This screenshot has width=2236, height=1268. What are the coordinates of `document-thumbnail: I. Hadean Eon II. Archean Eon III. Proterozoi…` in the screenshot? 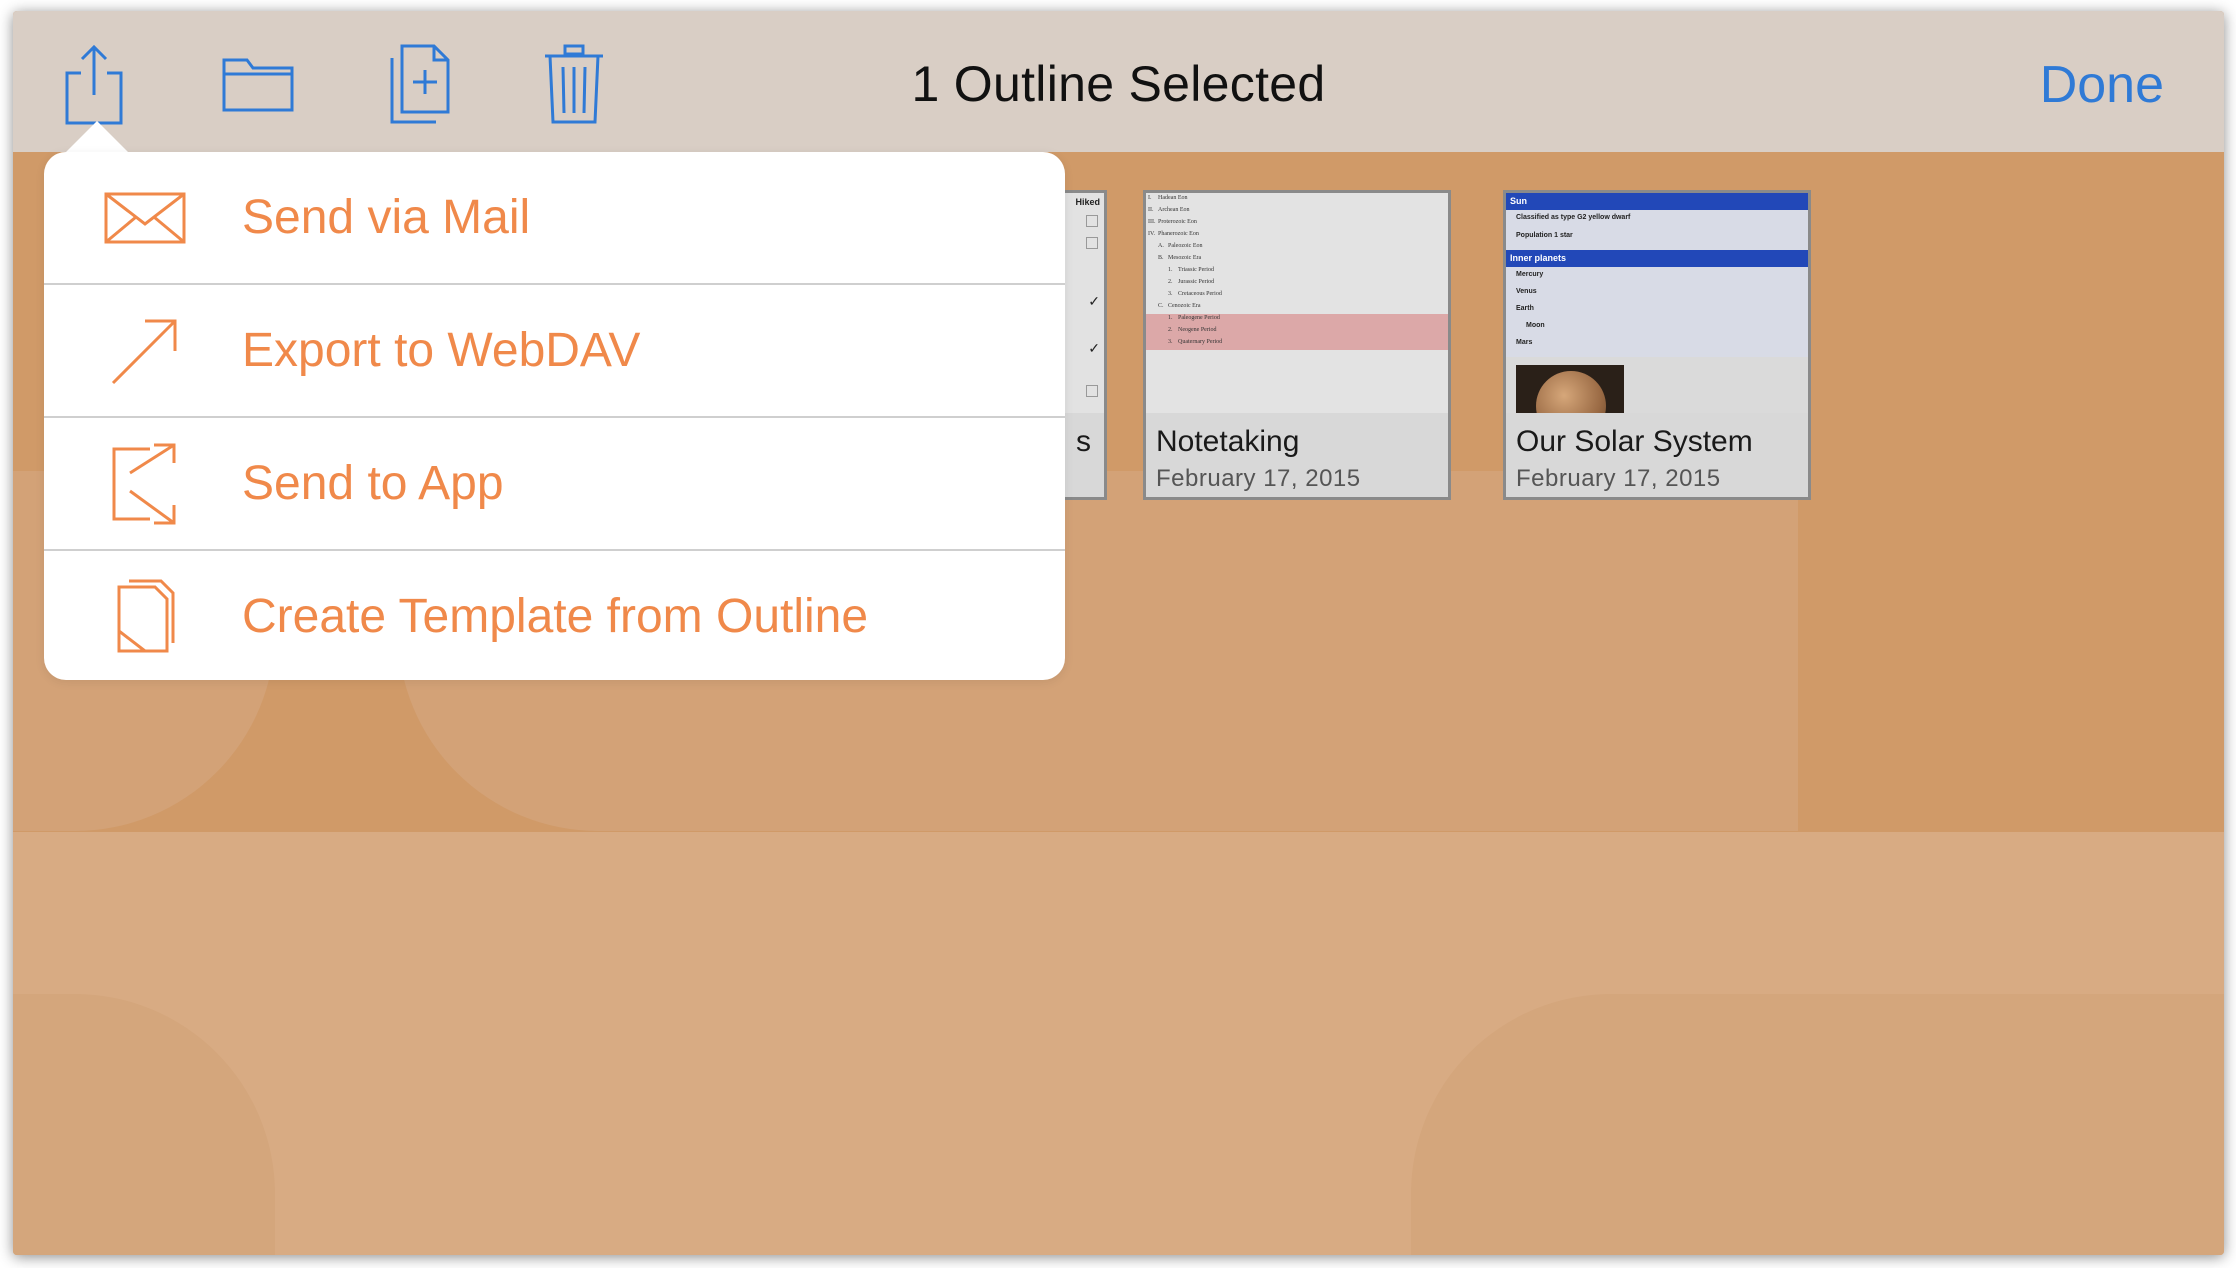 It's located at (1297, 303).